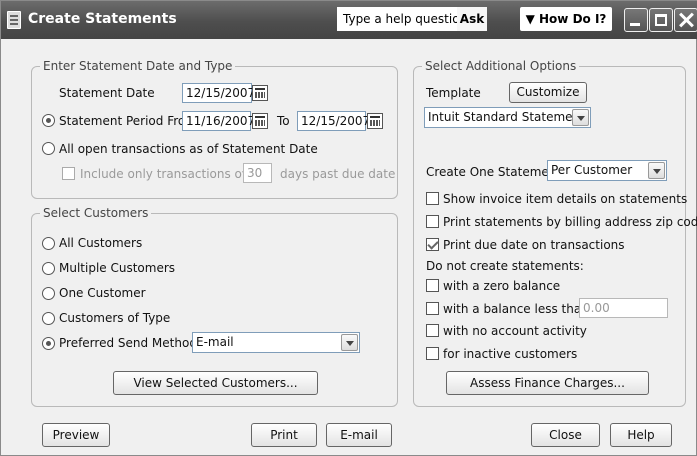  I want to click on print-due-date-label: Print due date on transactions, so click(534, 245).